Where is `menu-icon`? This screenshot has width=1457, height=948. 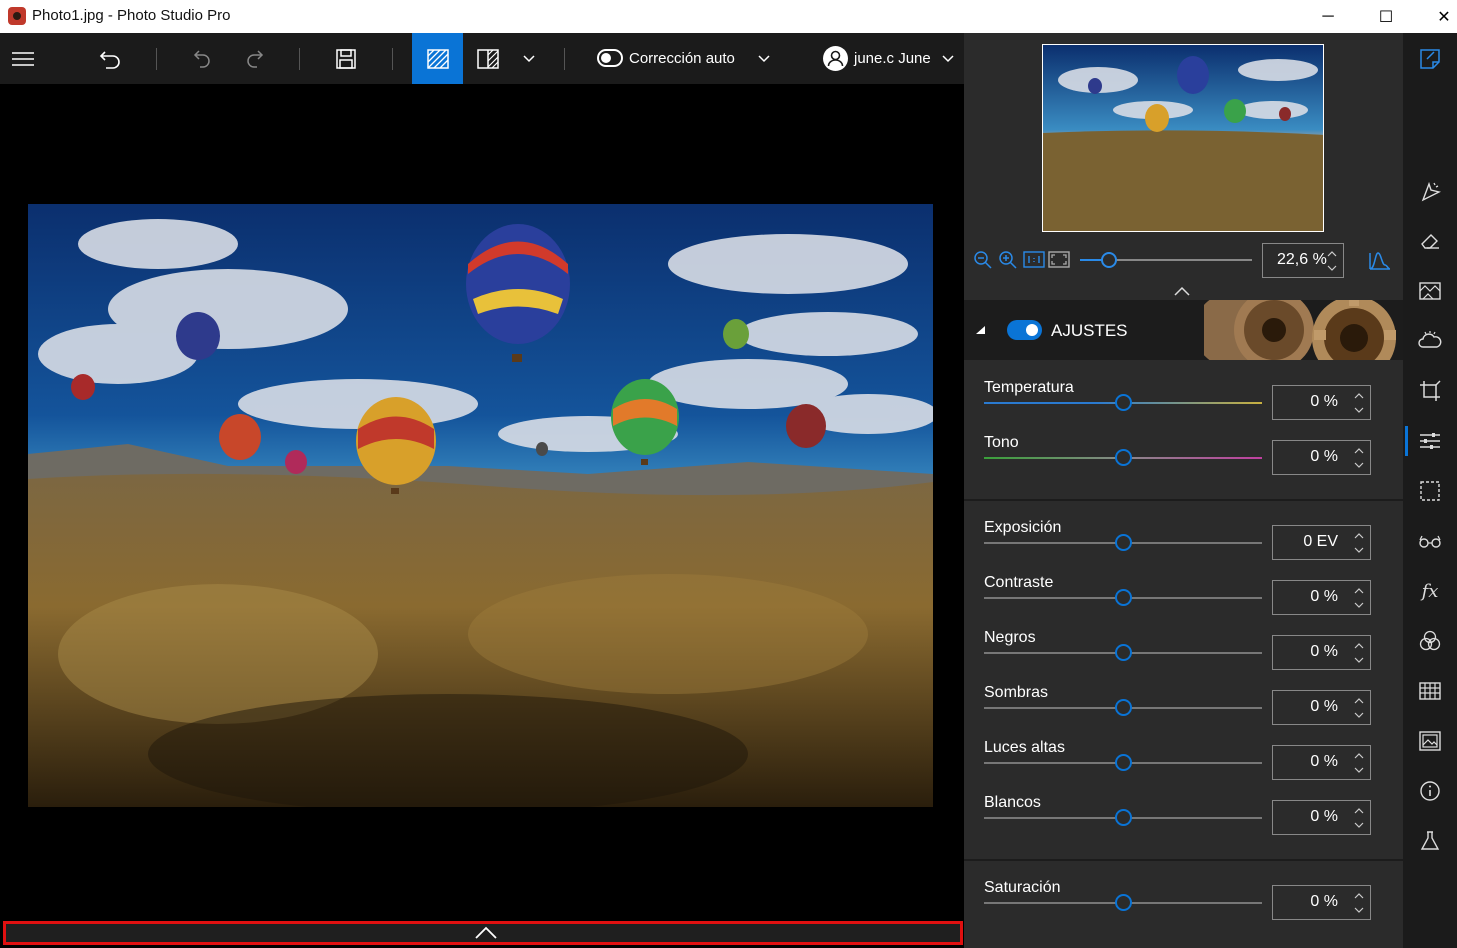
menu-icon is located at coordinates (23, 58).